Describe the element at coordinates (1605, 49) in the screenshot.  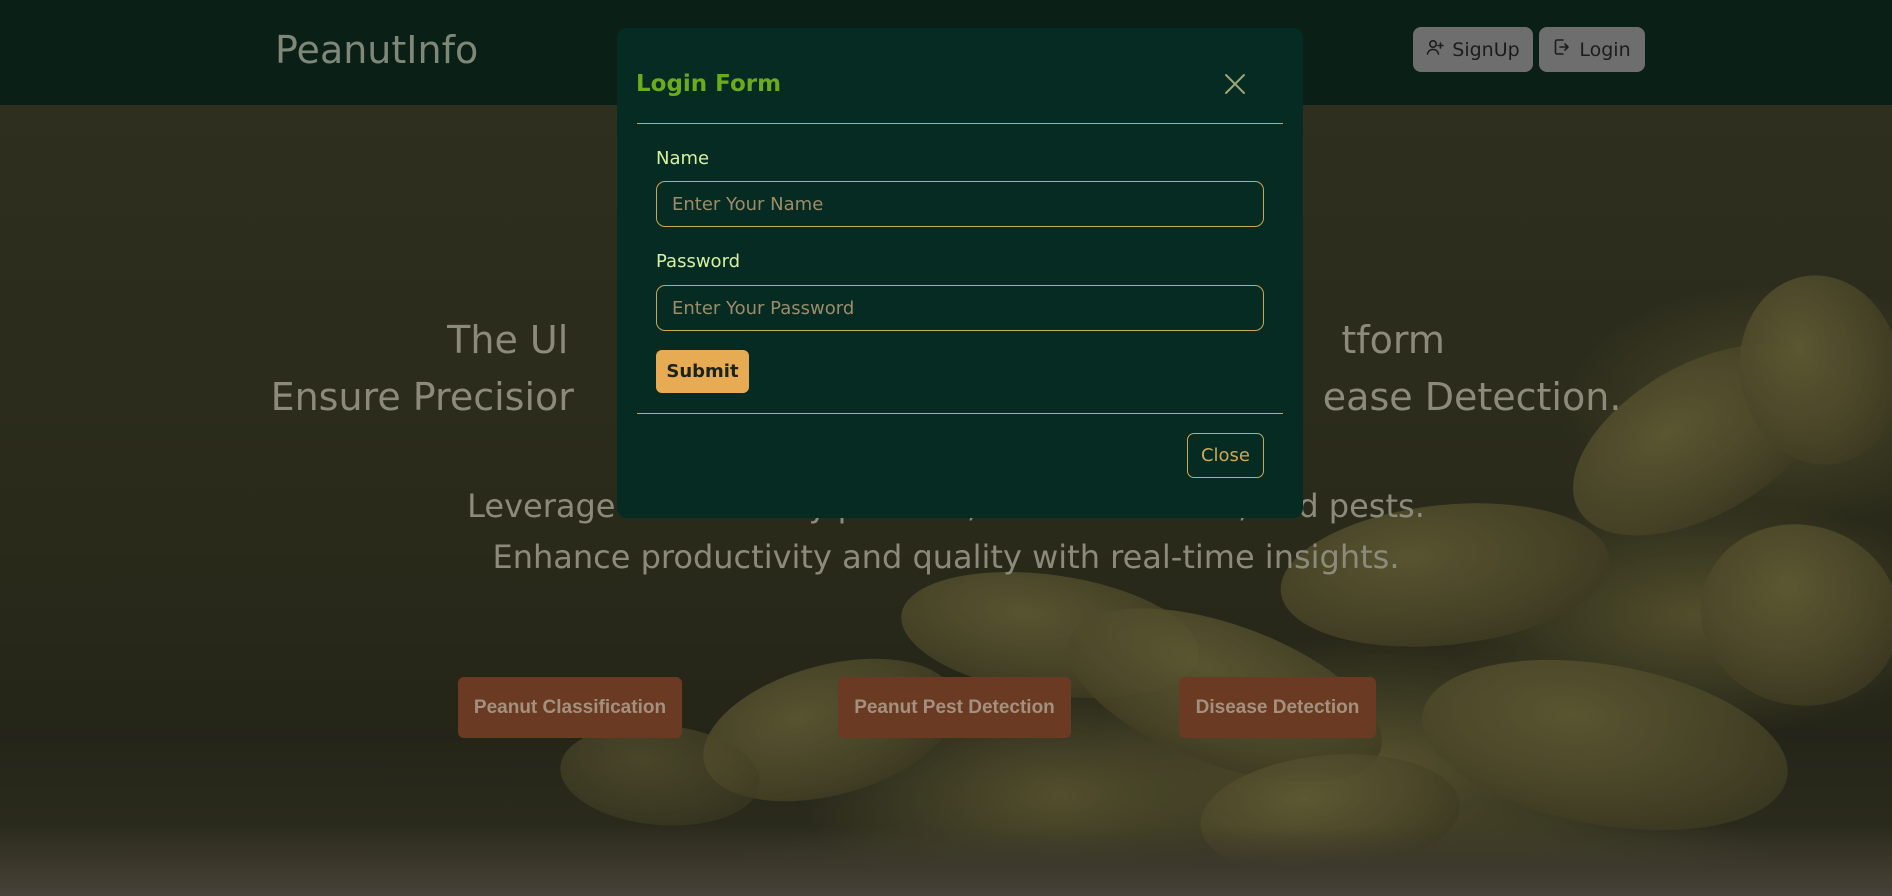
I see `login-button-label: Login` at that location.